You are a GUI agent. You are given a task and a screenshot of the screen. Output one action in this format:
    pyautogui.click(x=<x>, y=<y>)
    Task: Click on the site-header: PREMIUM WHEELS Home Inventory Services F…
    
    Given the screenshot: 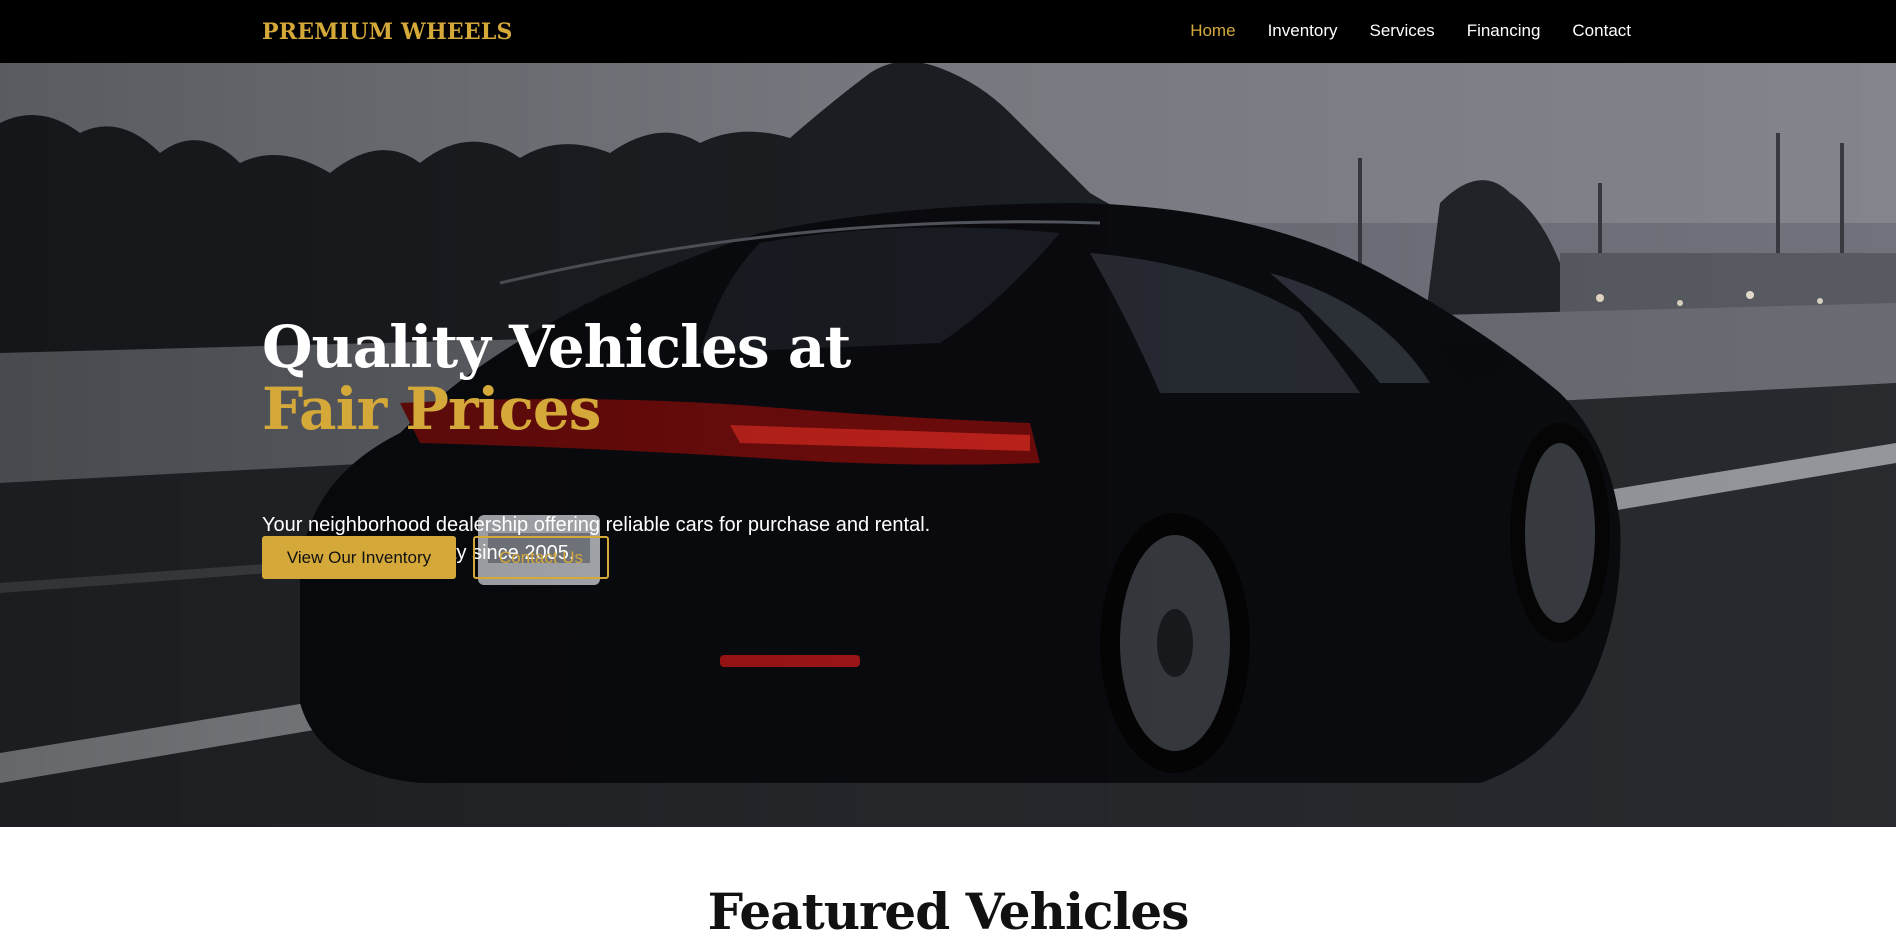 What is the action you would take?
    pyautogui.click(x=948, y=31)
    